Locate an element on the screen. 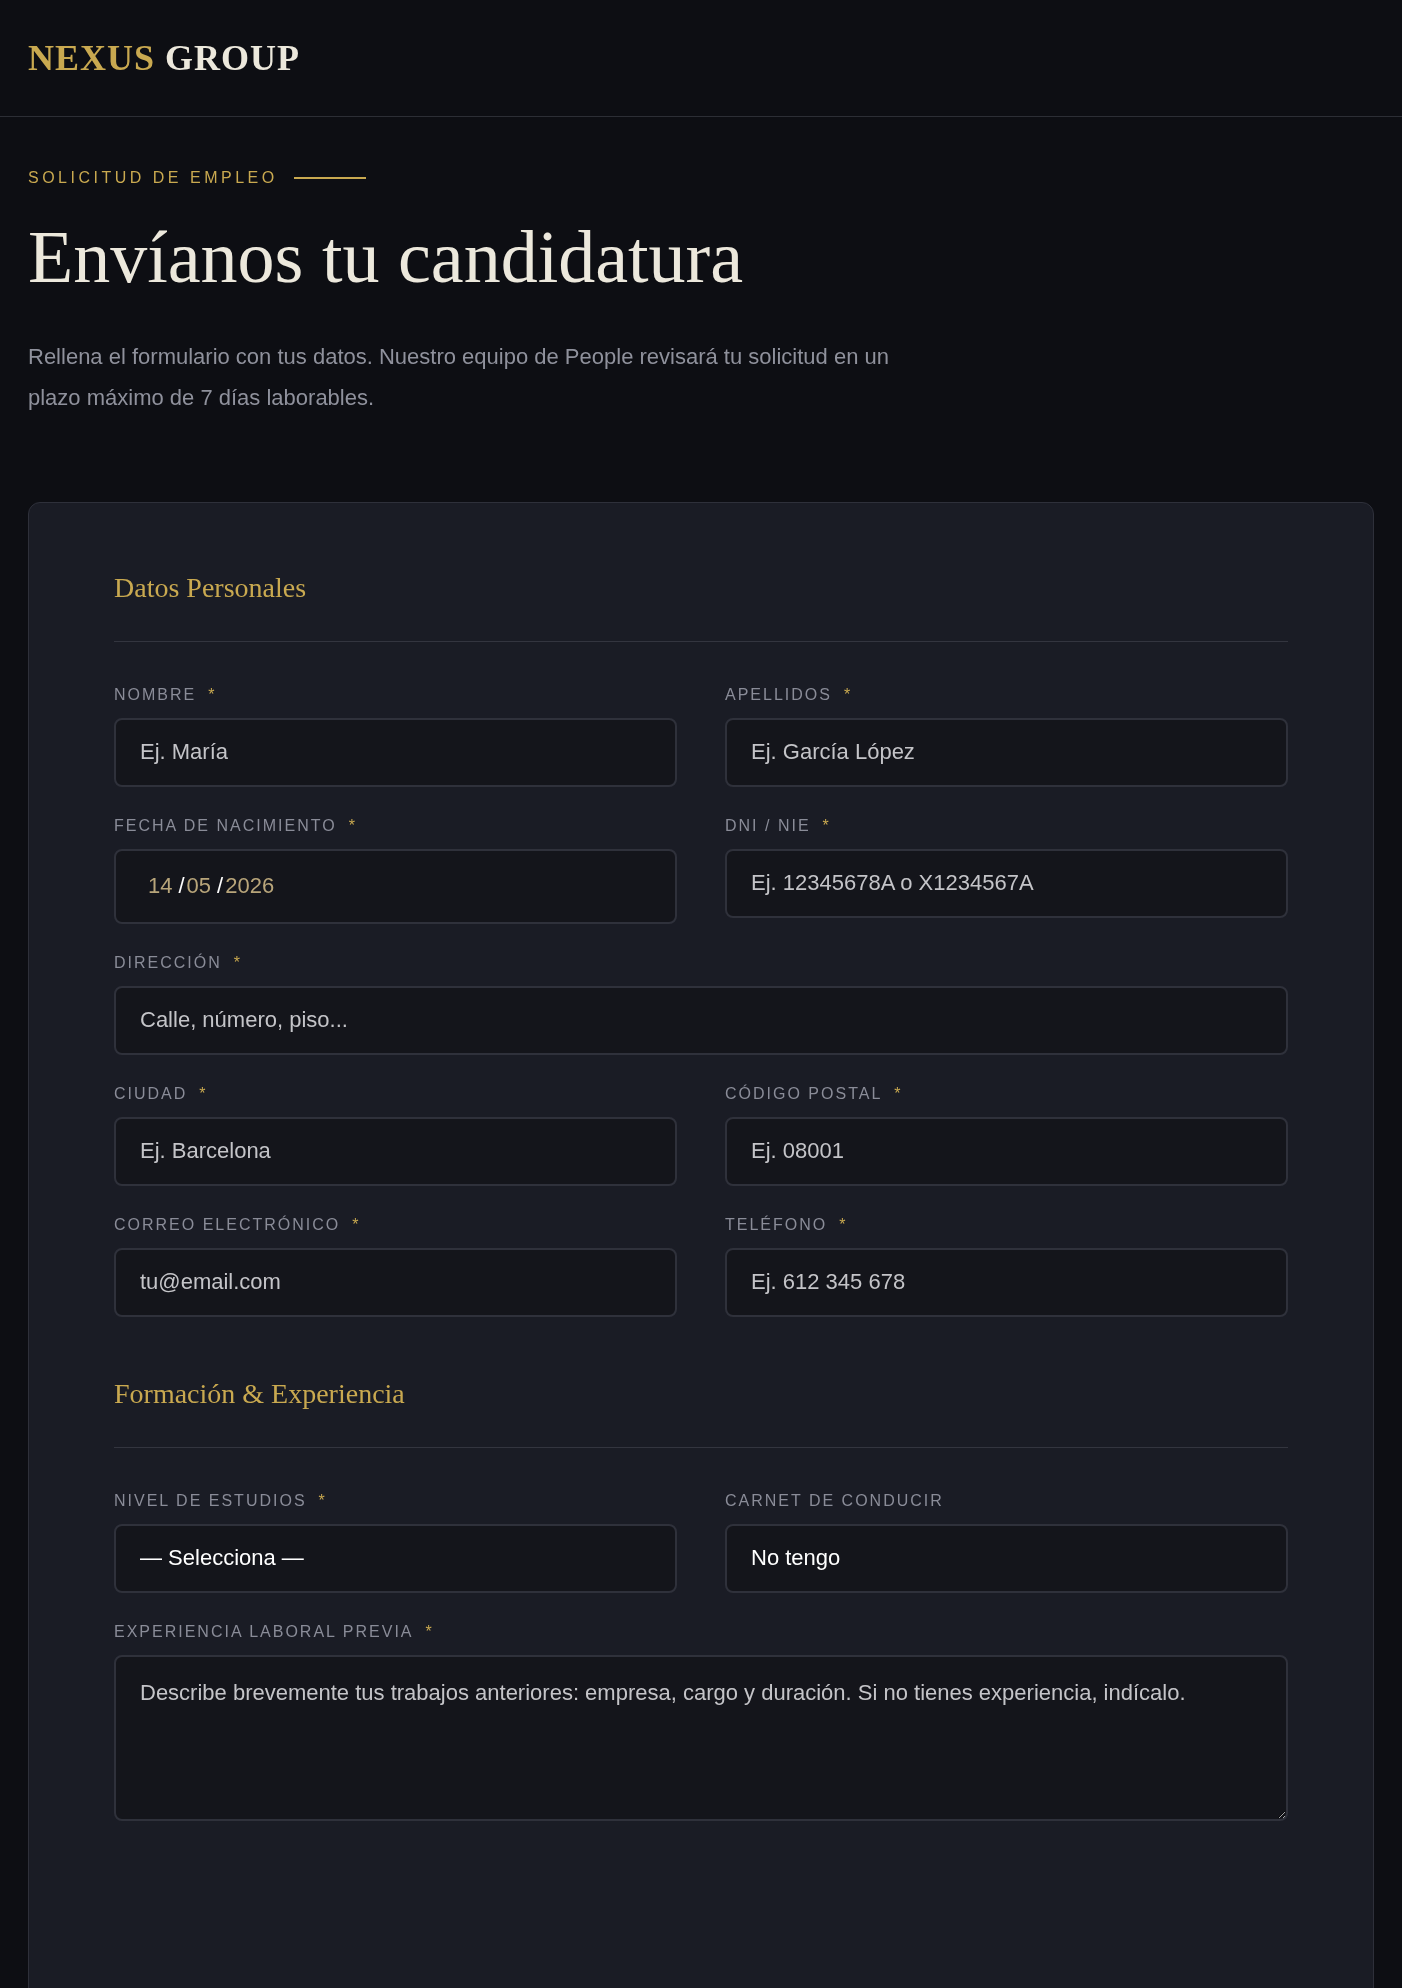  input-field: Ej. 612 345 678 is located at coordinates (1006, 1282).